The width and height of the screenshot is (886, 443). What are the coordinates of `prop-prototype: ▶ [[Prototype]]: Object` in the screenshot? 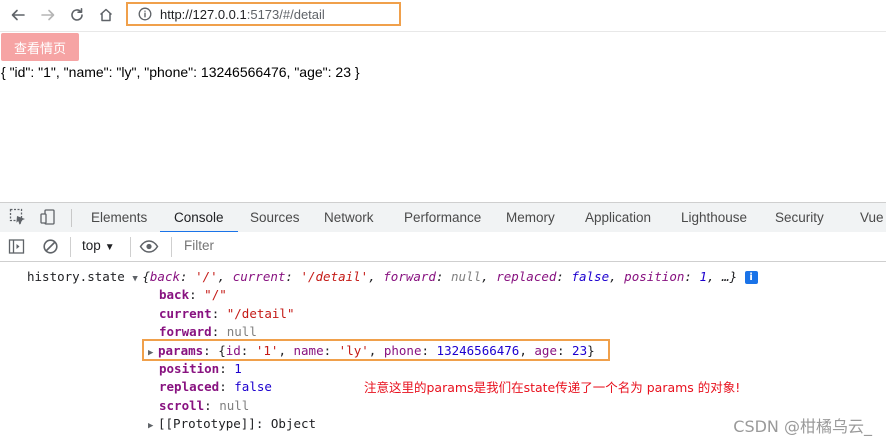 It's located at (232, 424).